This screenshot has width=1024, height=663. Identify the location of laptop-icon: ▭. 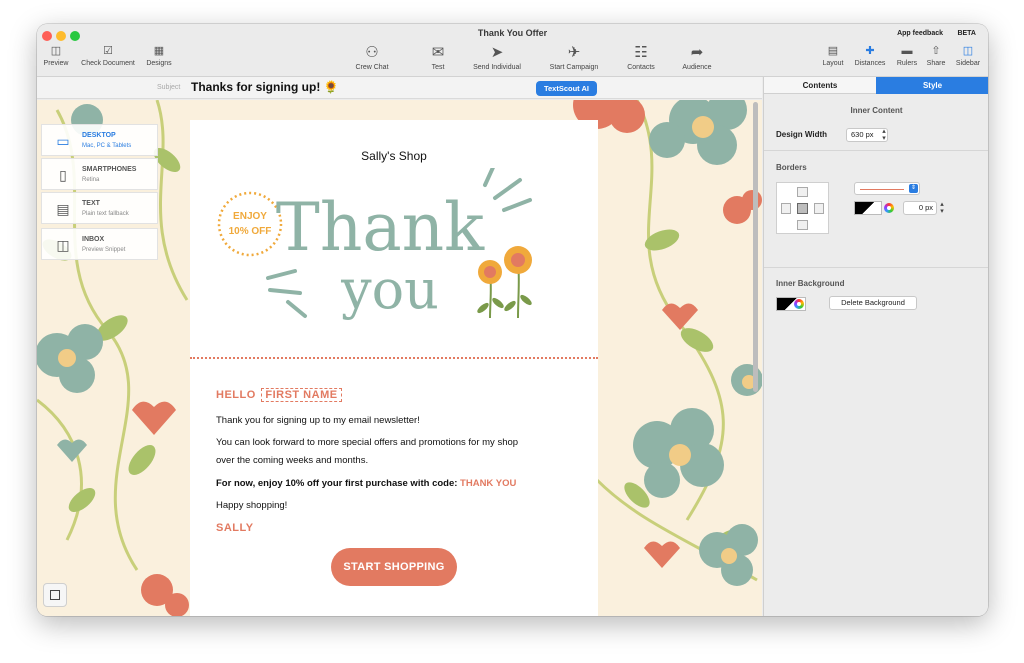
(63, 141).